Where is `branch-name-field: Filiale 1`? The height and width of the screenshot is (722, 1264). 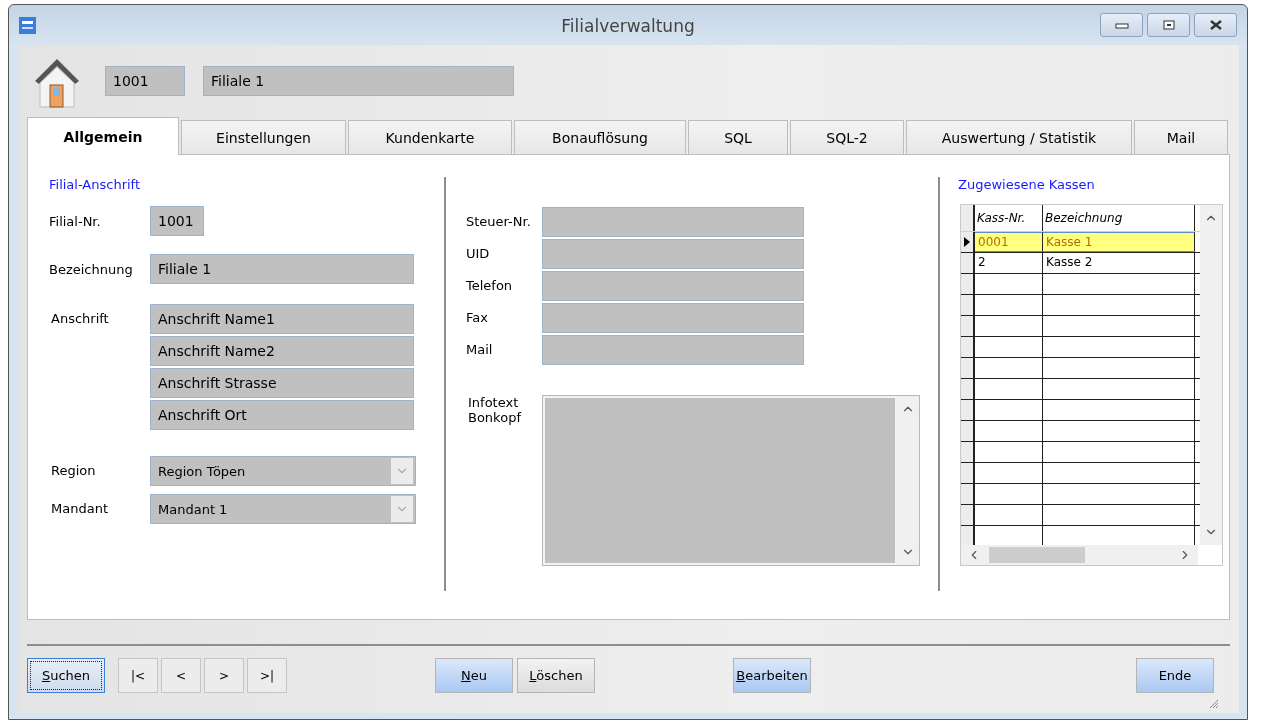 branch-name-field: Filiale 1 is located at coordinates (358, 81).